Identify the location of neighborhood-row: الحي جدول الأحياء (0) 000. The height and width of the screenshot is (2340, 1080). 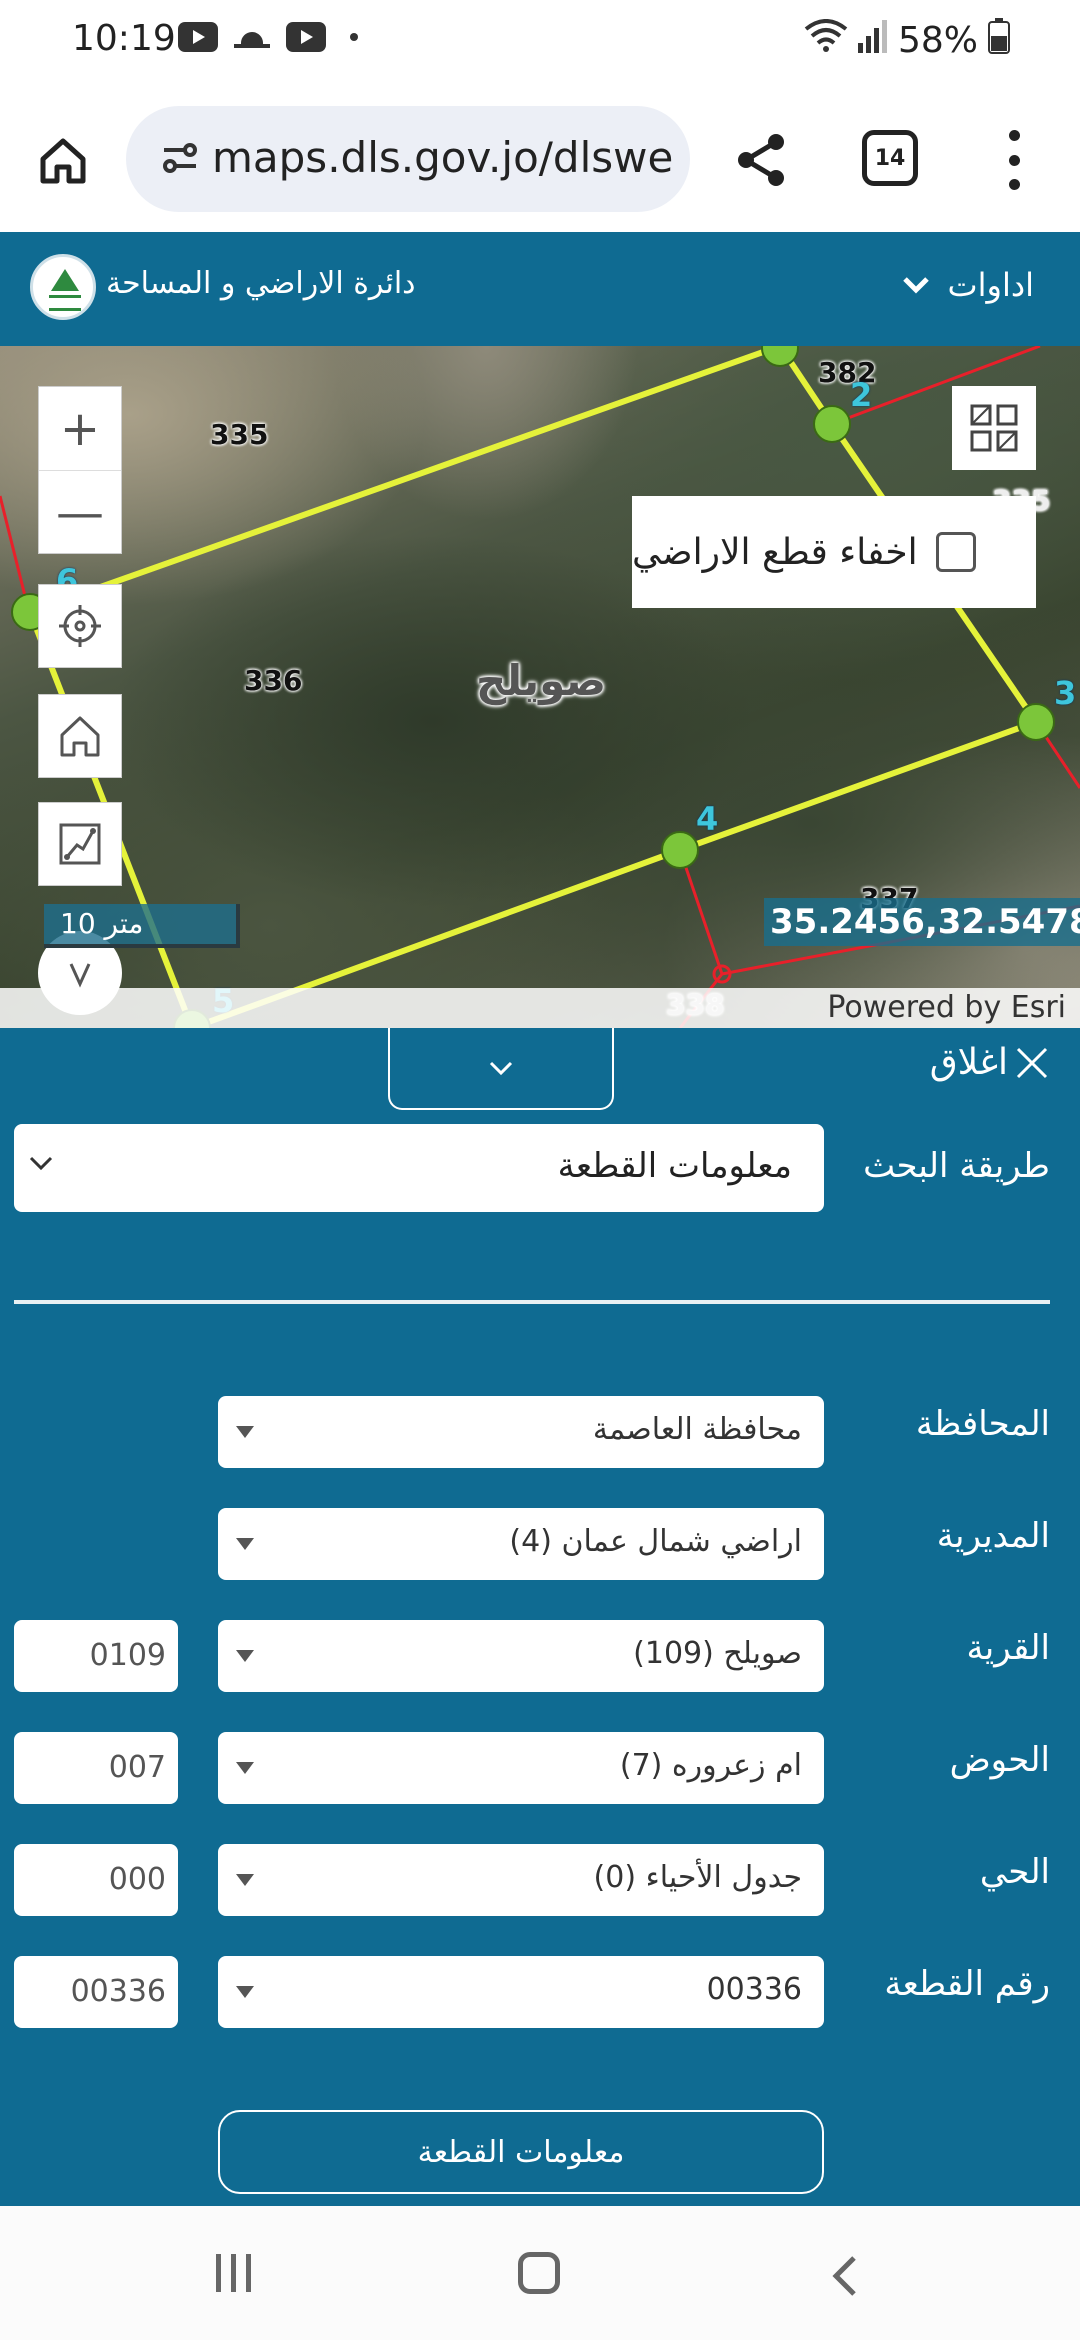
(540, 1880).